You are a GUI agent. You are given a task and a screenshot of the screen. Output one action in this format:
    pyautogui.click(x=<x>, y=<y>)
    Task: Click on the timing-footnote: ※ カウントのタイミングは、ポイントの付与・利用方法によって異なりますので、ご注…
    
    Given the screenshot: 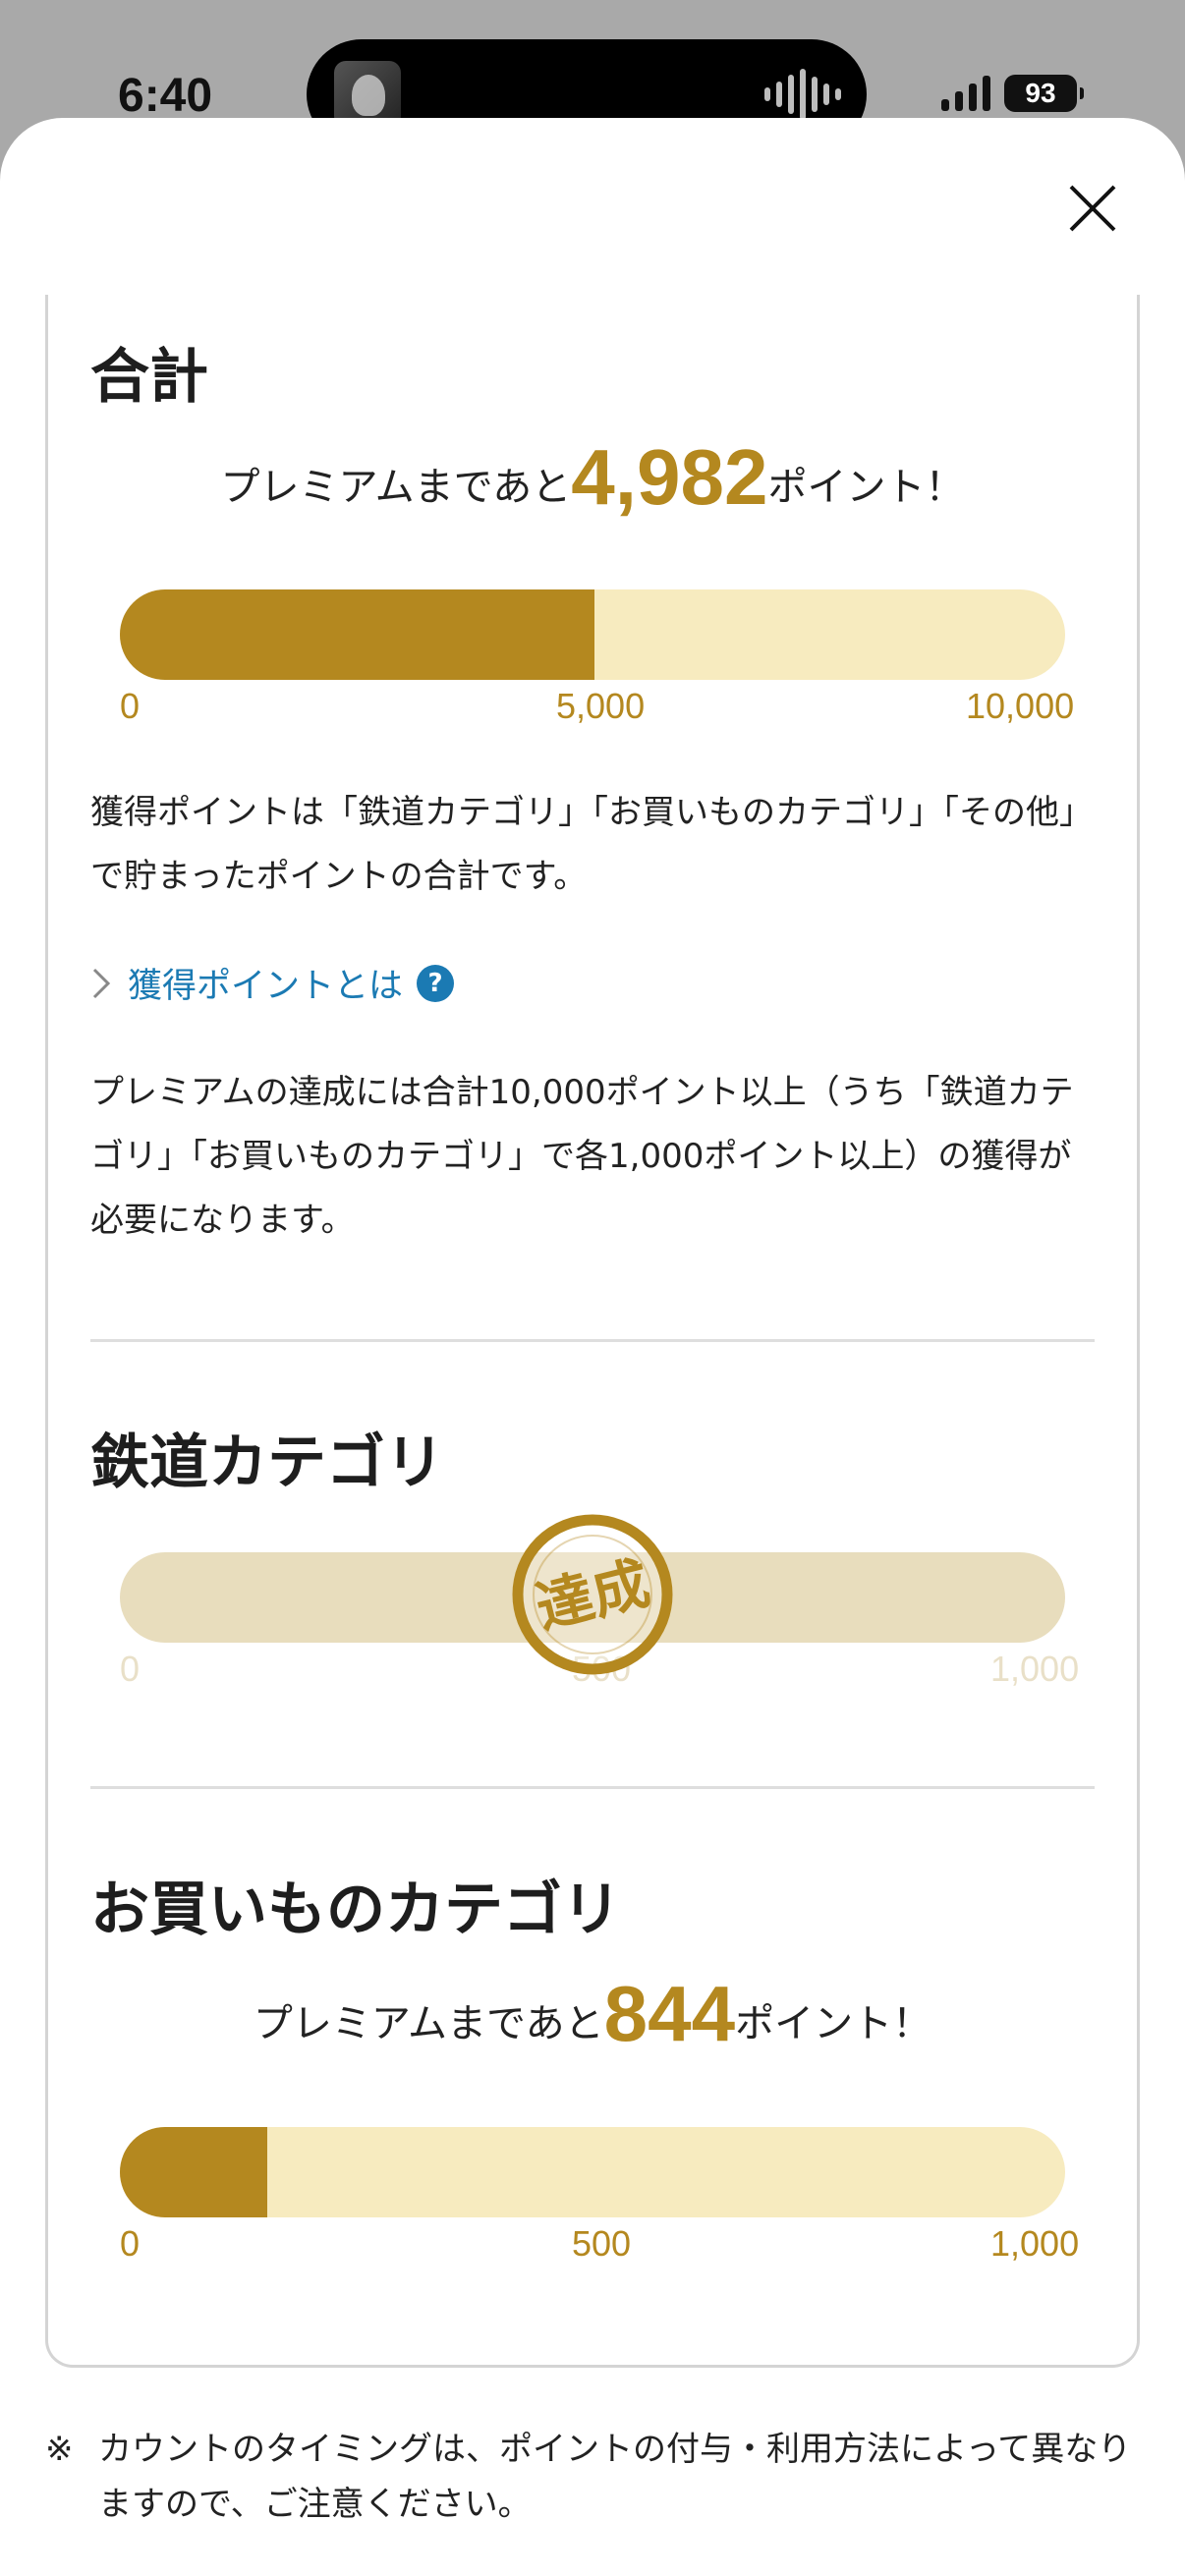 What is the action you would take?
    pyautogui.click(x=596, y=2477)
    